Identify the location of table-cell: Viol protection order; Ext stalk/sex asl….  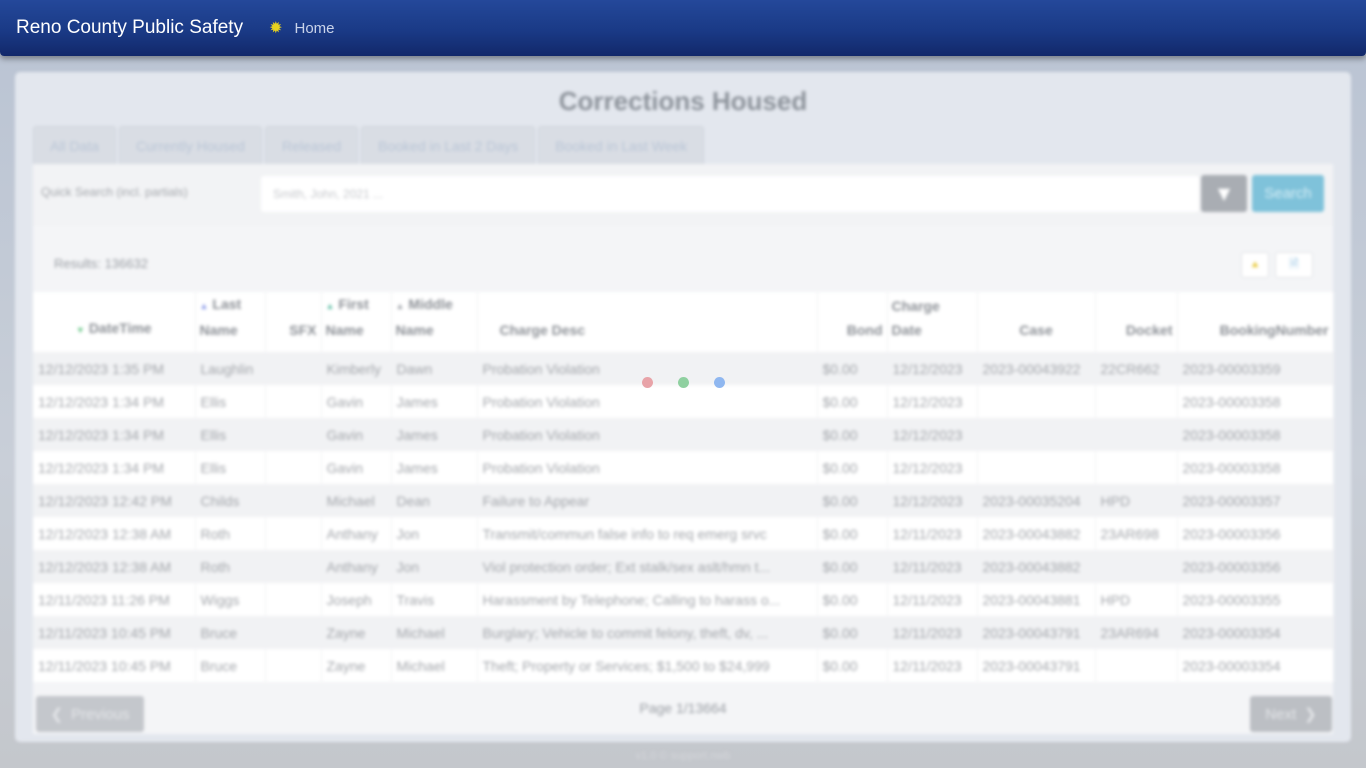
(647, 566).